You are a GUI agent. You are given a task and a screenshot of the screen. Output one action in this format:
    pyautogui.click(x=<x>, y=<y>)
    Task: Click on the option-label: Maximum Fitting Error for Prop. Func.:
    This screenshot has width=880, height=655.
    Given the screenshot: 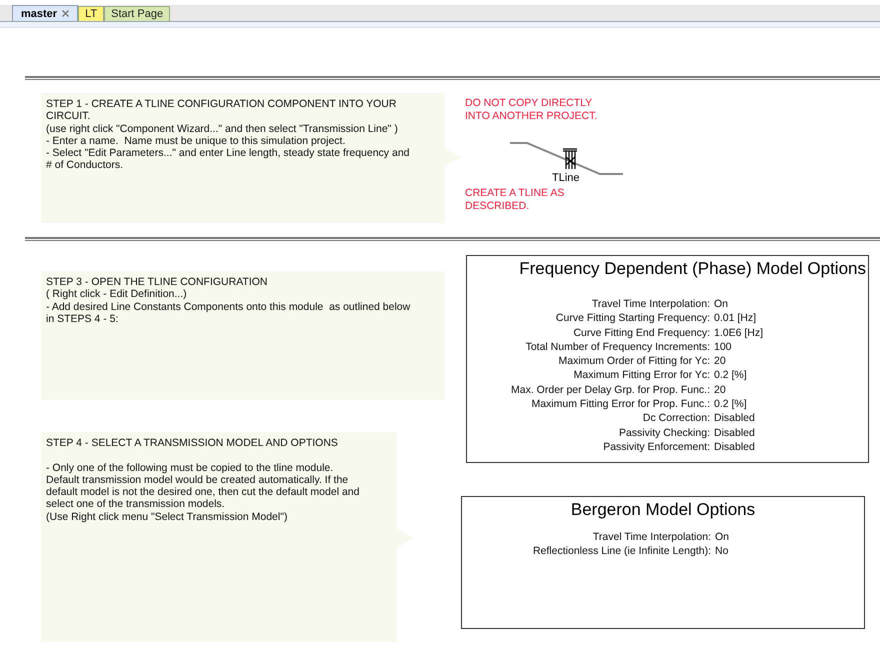 What is the action you would take?
    pyautogui.click(x=620, y=404)
    